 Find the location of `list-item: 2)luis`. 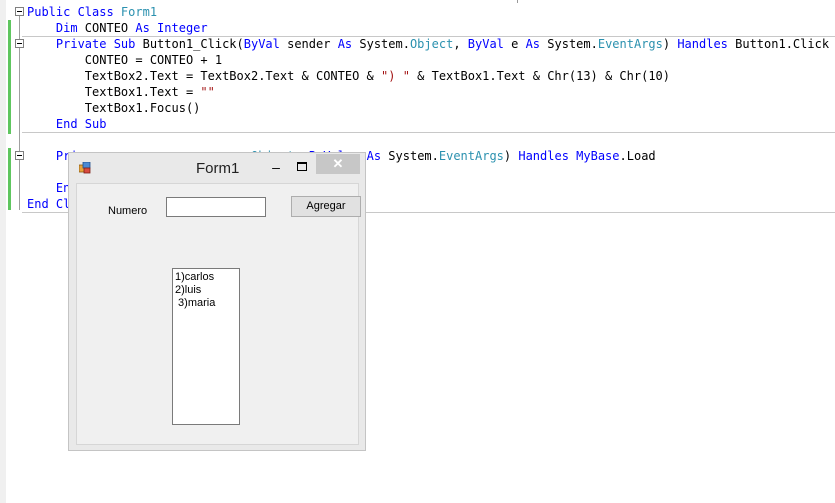

list-item: 2)luis is located at coordinates (188, 290).